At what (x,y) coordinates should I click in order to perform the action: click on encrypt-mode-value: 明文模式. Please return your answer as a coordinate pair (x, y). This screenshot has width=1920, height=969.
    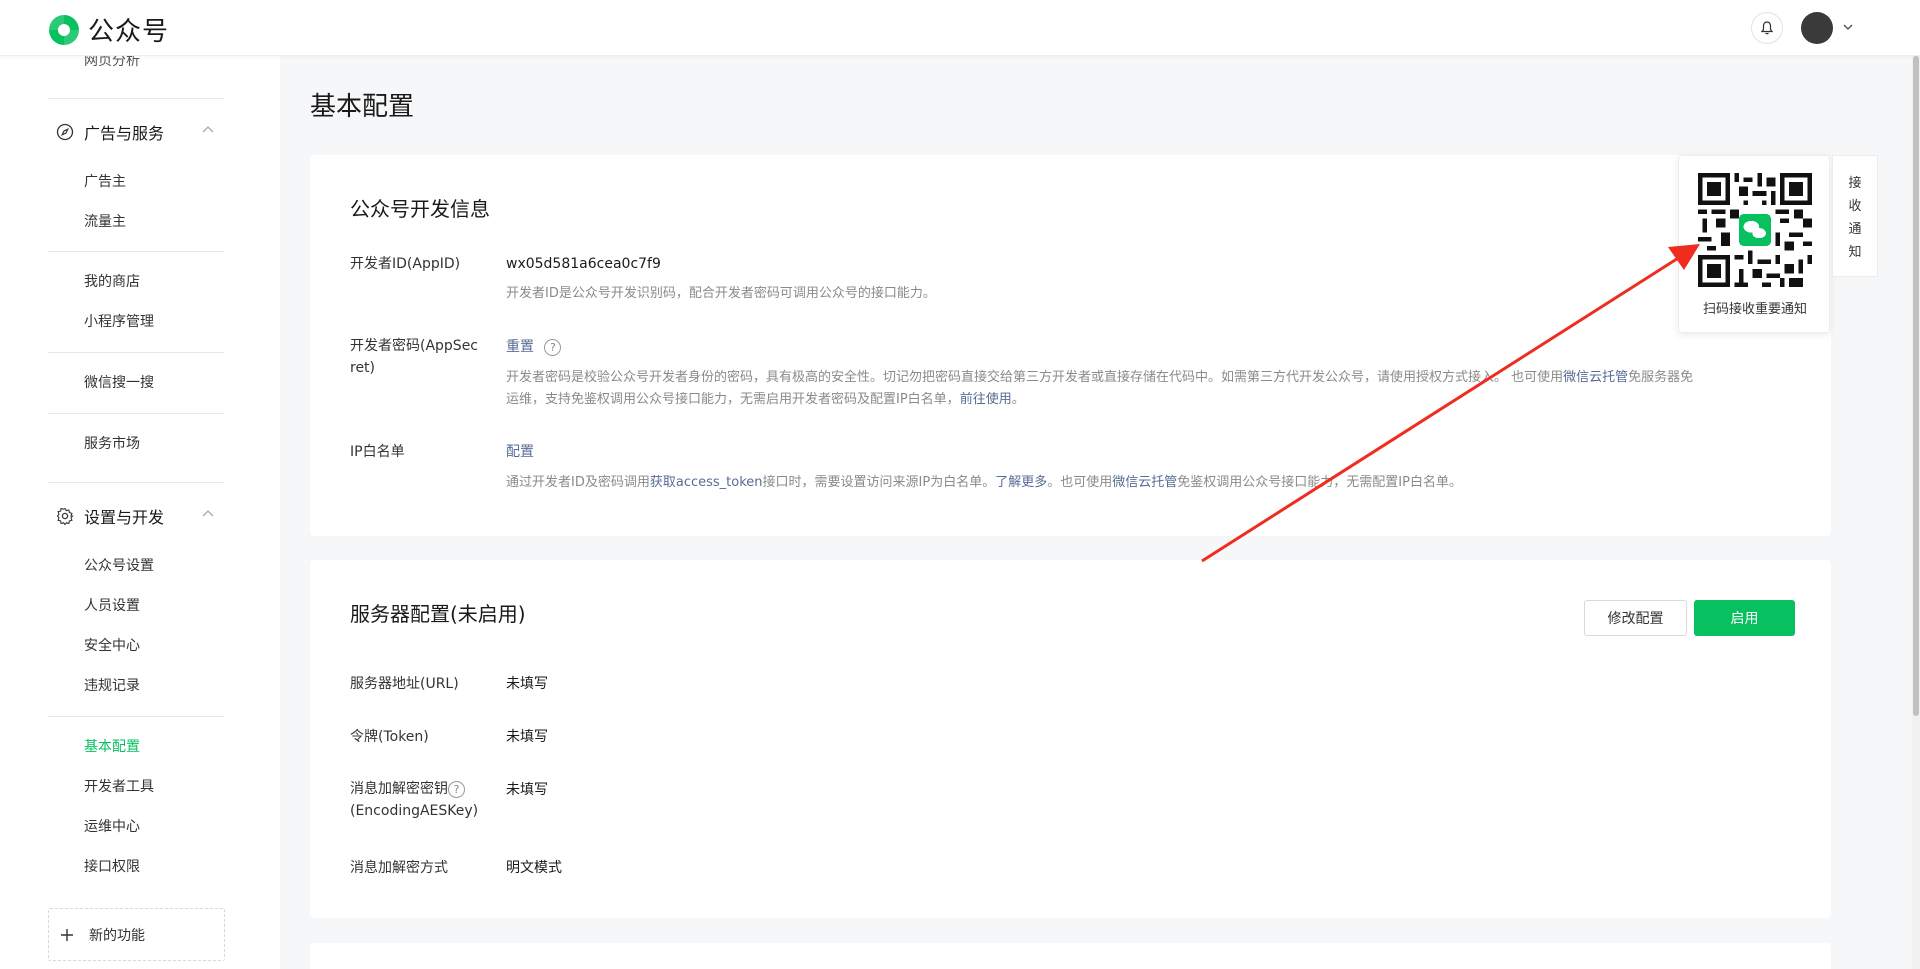
    Looking at the image, I should click on (534, 868).